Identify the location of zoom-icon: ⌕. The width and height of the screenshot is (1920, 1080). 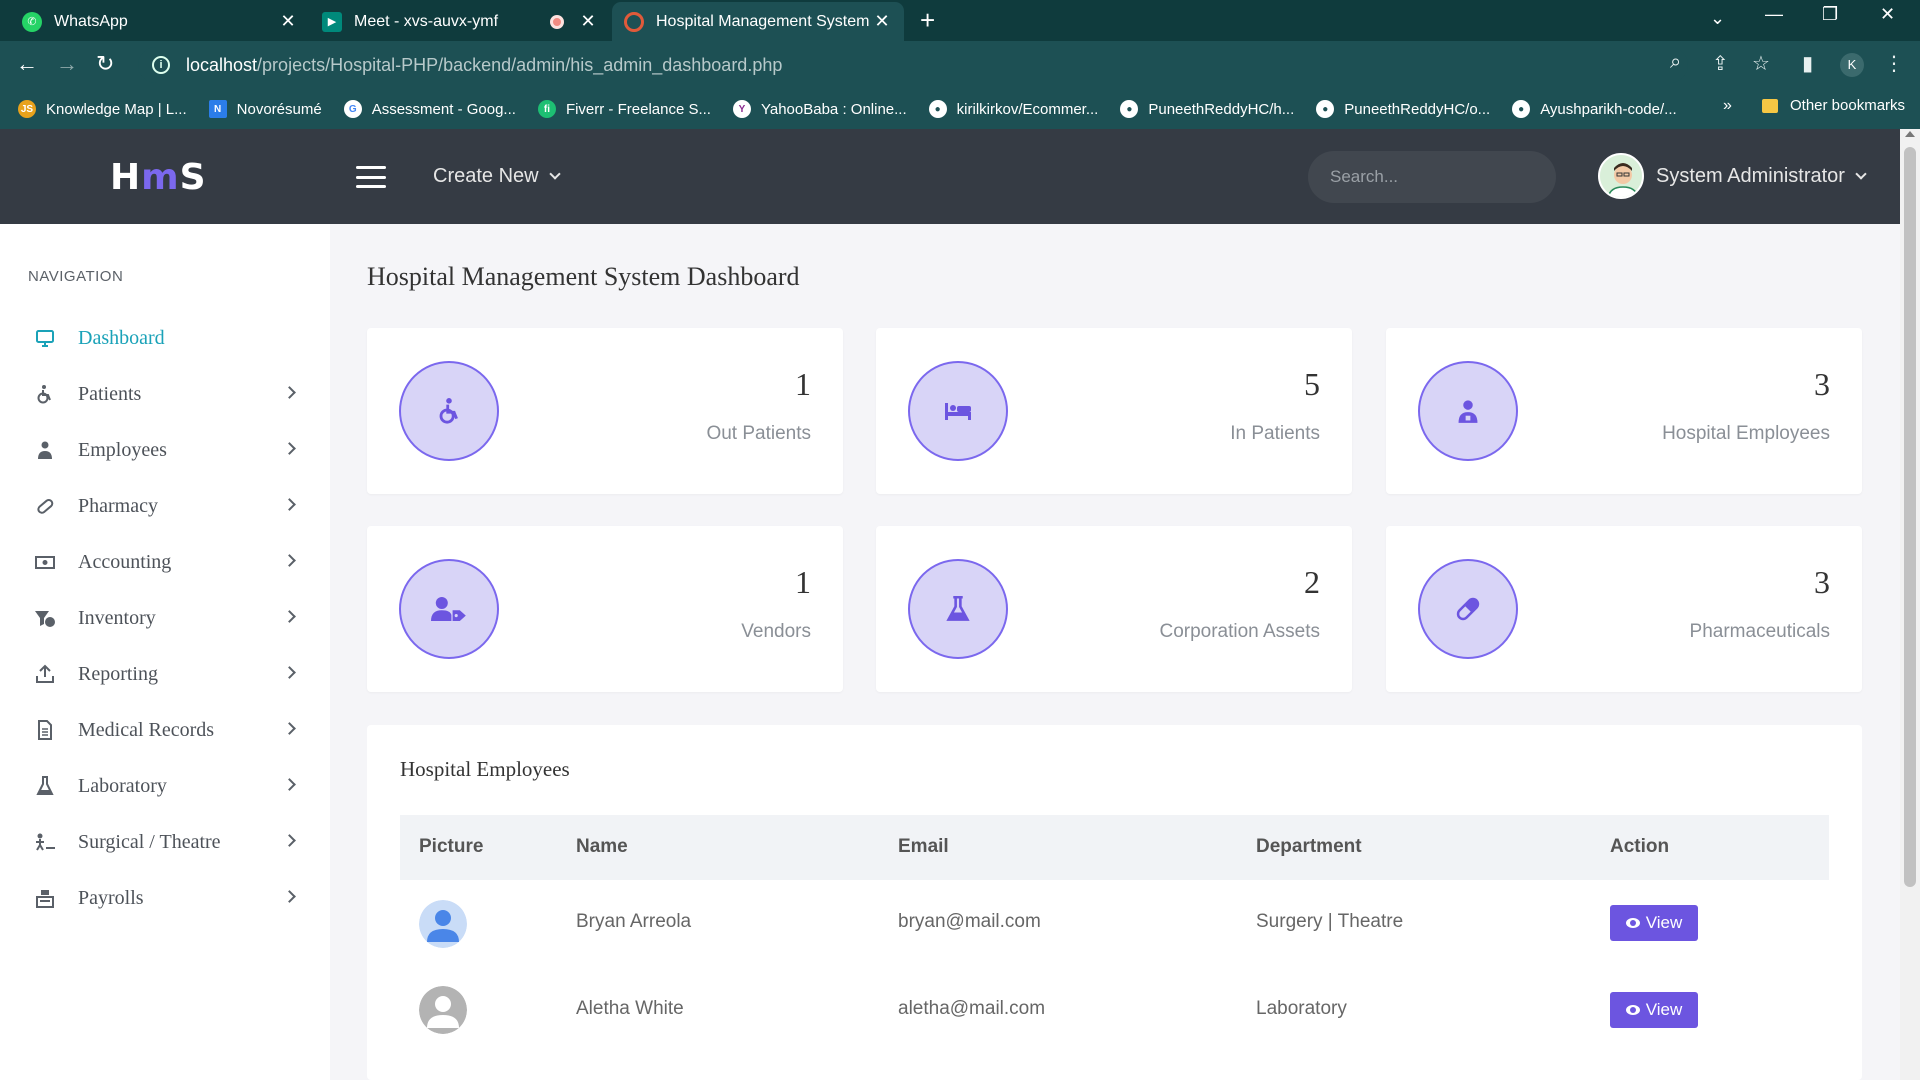
(1675, 62).